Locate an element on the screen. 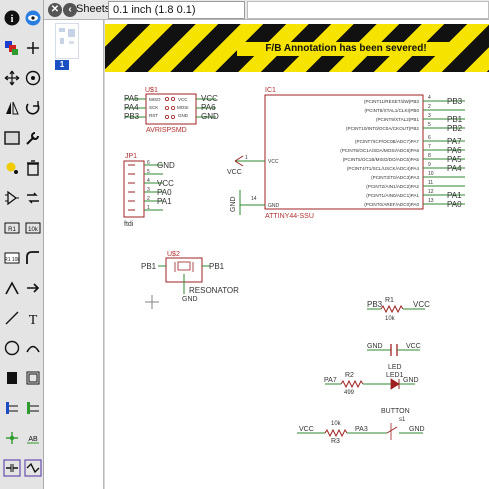 The height and width of the screenshot is (489, 489). errors-icon is located at coordinates (33, 468).